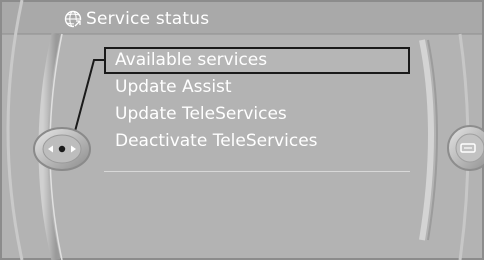 The height and width of the screenshot is (260, 484). I want to click on menu-item-label: Deactivate TeleServices, so click(216, 141).